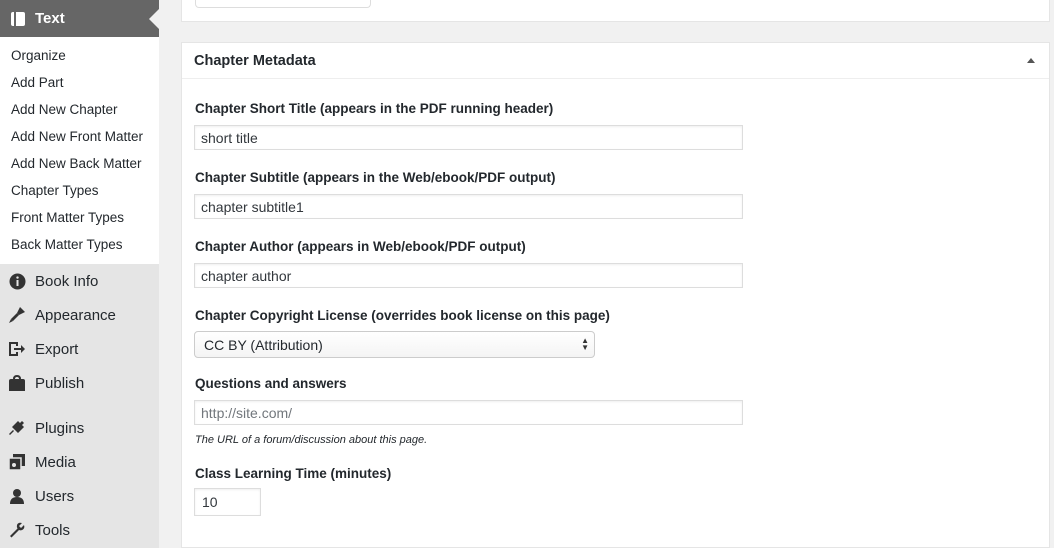  I want to click on menu-item-export: Export, so click(79, 349).